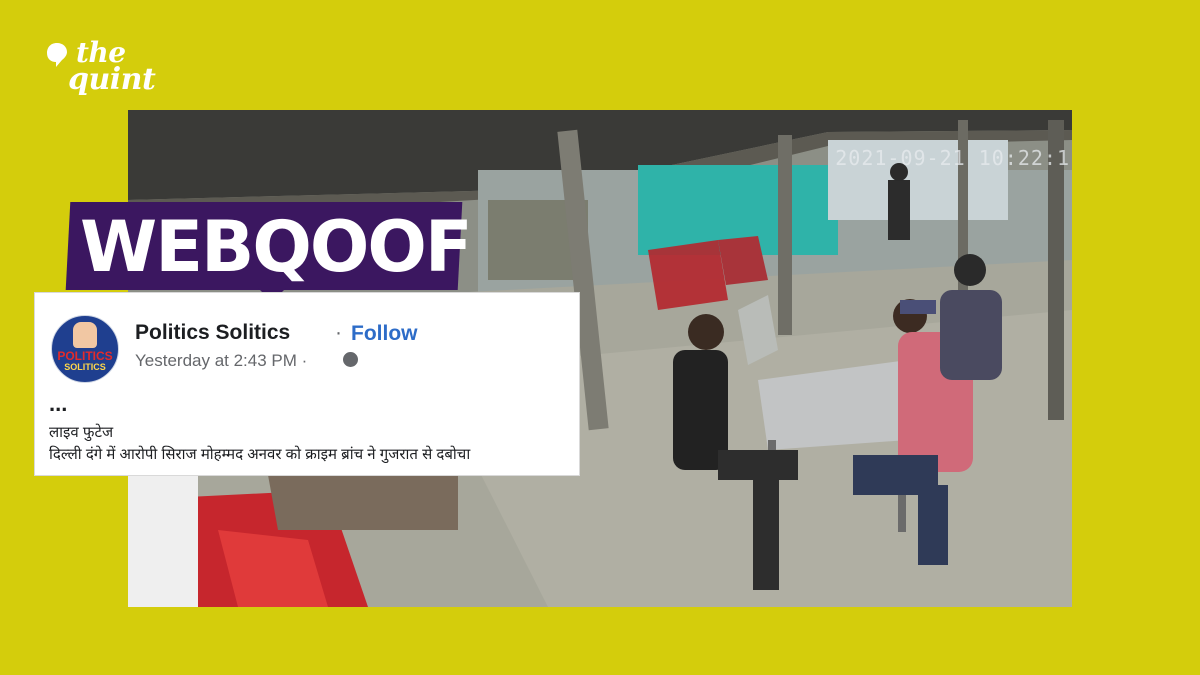 This screenshot has width=1200, height=675. Describe the element at coordinates (276, 247) in the screenshot. I see `webqoof-label: WEBQOOF` at that location.